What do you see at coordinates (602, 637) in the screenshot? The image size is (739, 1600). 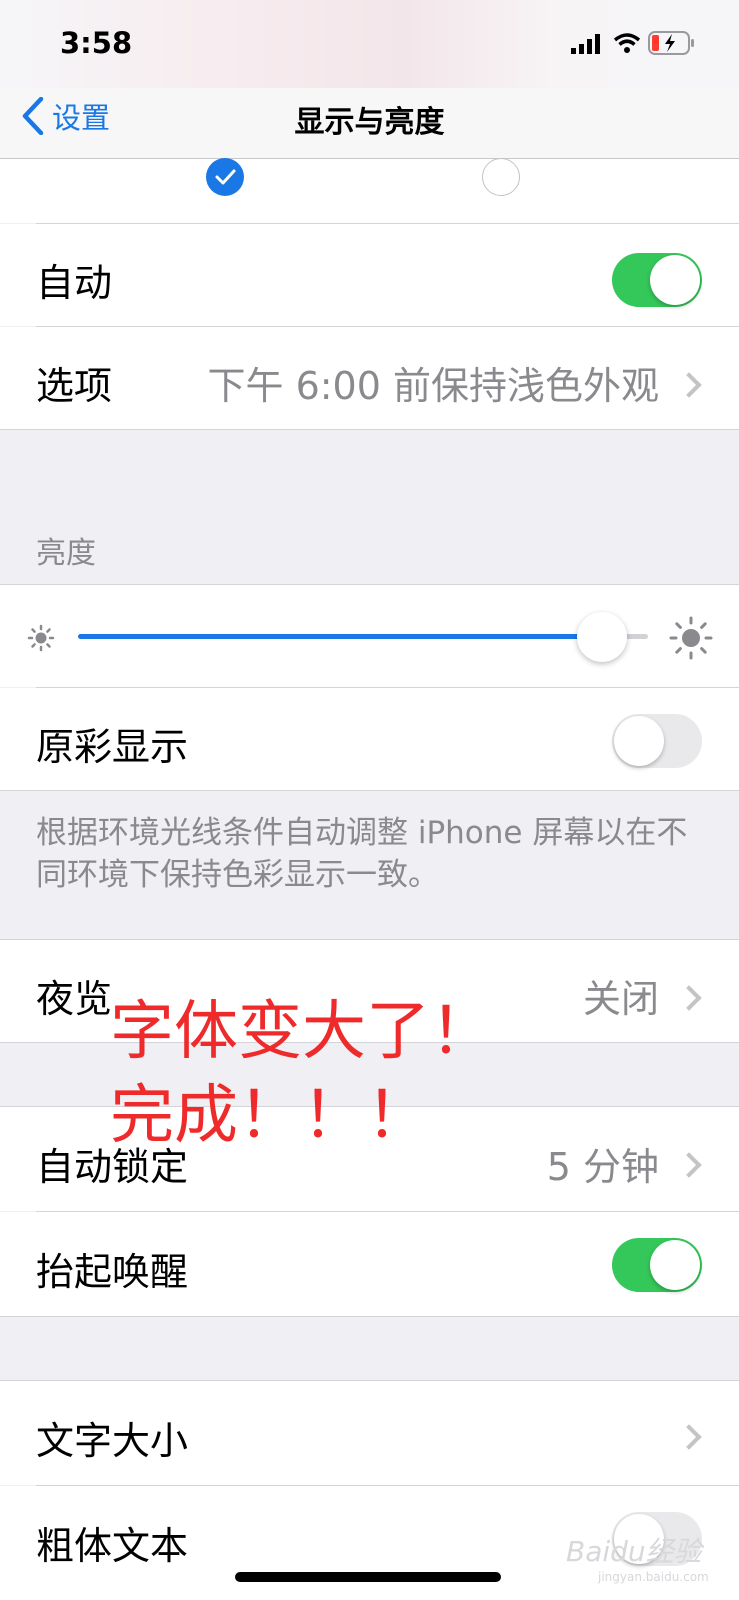 I see `slider-thumb` at bounding box center [602, 637].